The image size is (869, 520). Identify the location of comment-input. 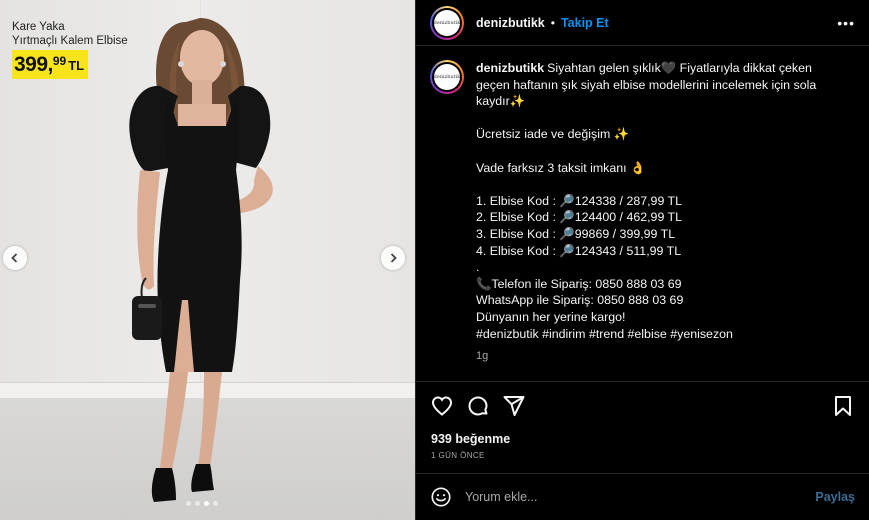
(640, 497).